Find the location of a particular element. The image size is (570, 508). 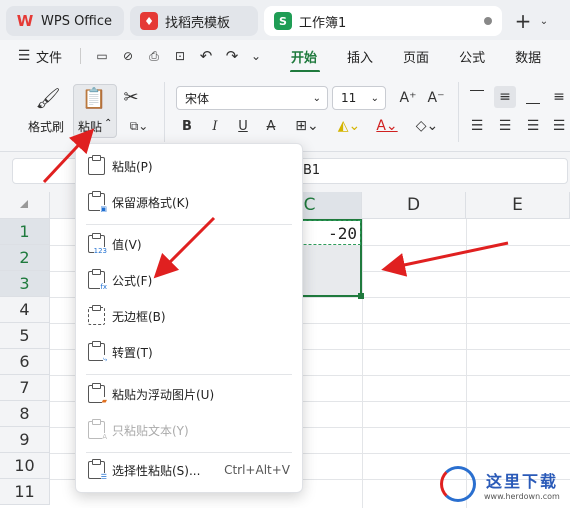

watermark-text: 这里下载 is located at coordinates (522, 481).